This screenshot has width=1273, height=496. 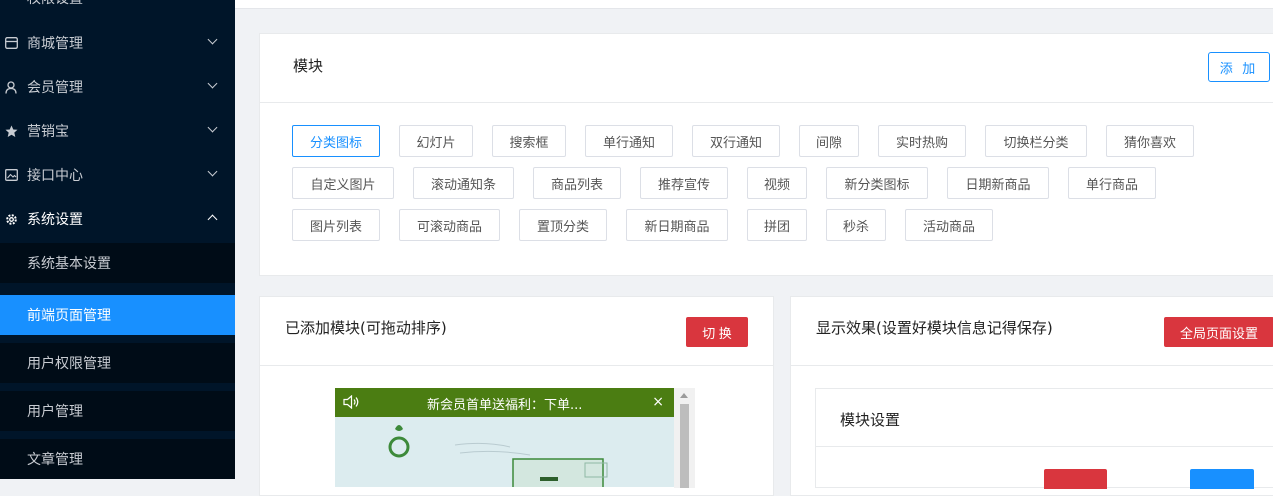 What do you see at coordinates (55, 88) in the screenshot?
I see `sidebar-item-label: 会员管理` at bounding box center [55, 88].